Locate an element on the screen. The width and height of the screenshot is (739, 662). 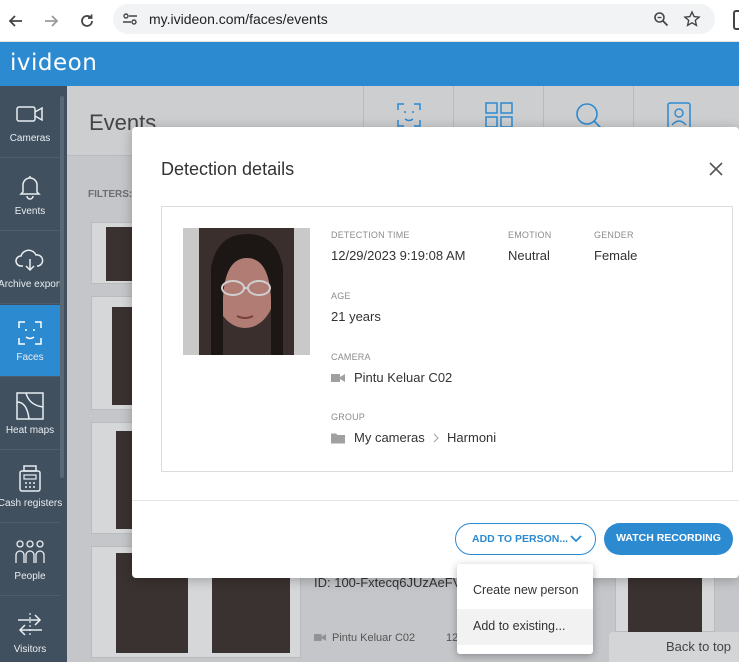
url-text: my.ivideon.com/faces/events is located at coordinates (238, 19).